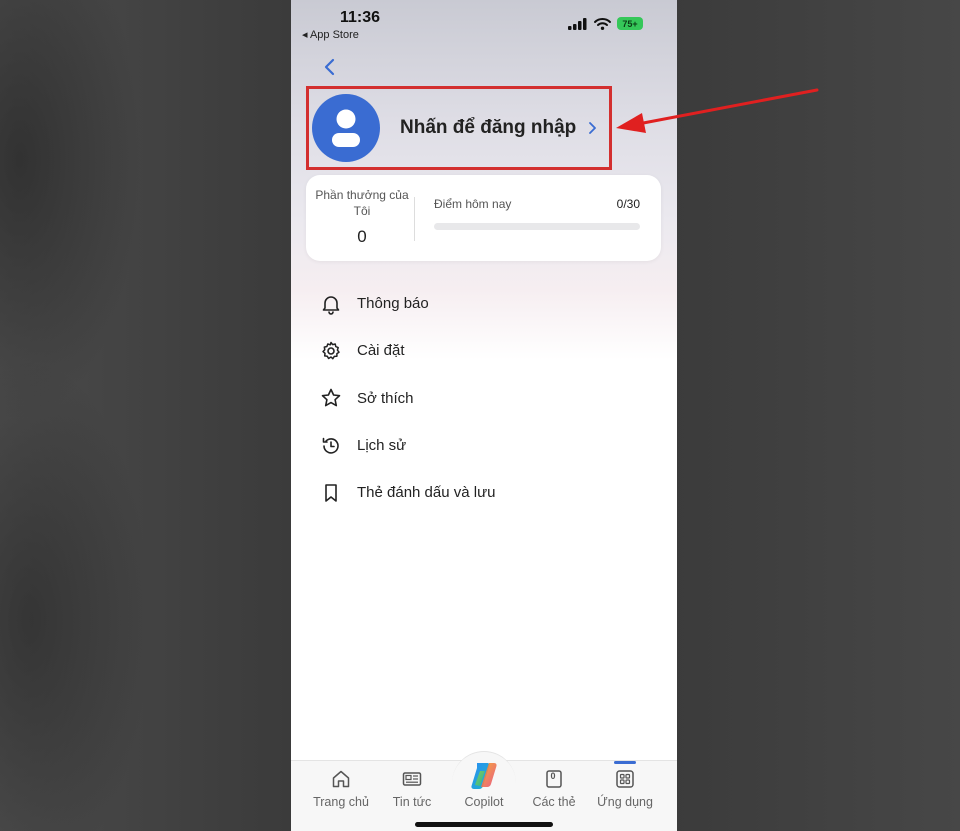 Image resolution: width=960 pixels, height=831 pixels. I want to click on menu-item-notifications: Thông báo, so click(484, 303).